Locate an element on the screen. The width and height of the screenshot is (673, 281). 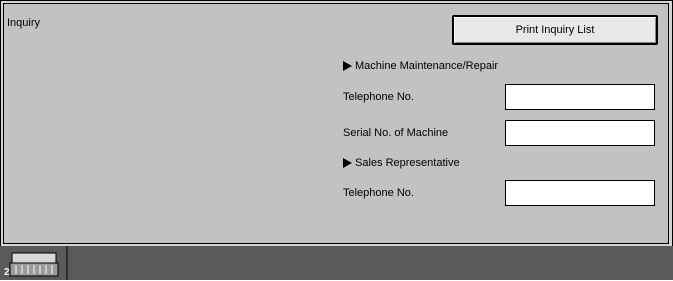
sales-heading: Sales Representative is located at coordinates (401, 163).